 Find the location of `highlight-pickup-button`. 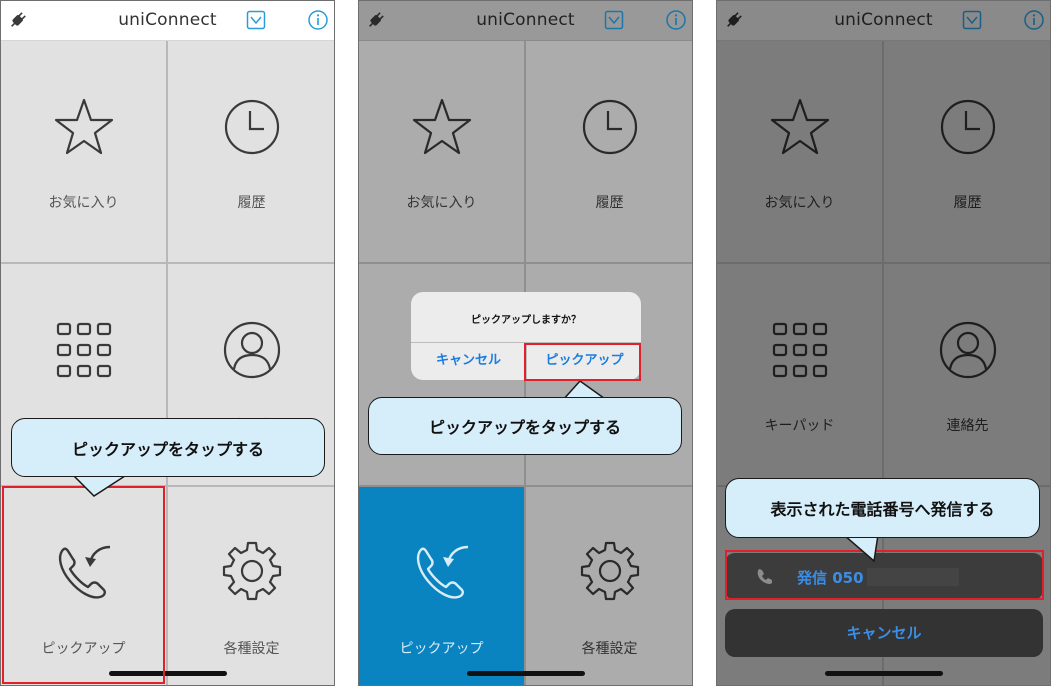

highlight-pickup-button is located at coordinates (582, 362).